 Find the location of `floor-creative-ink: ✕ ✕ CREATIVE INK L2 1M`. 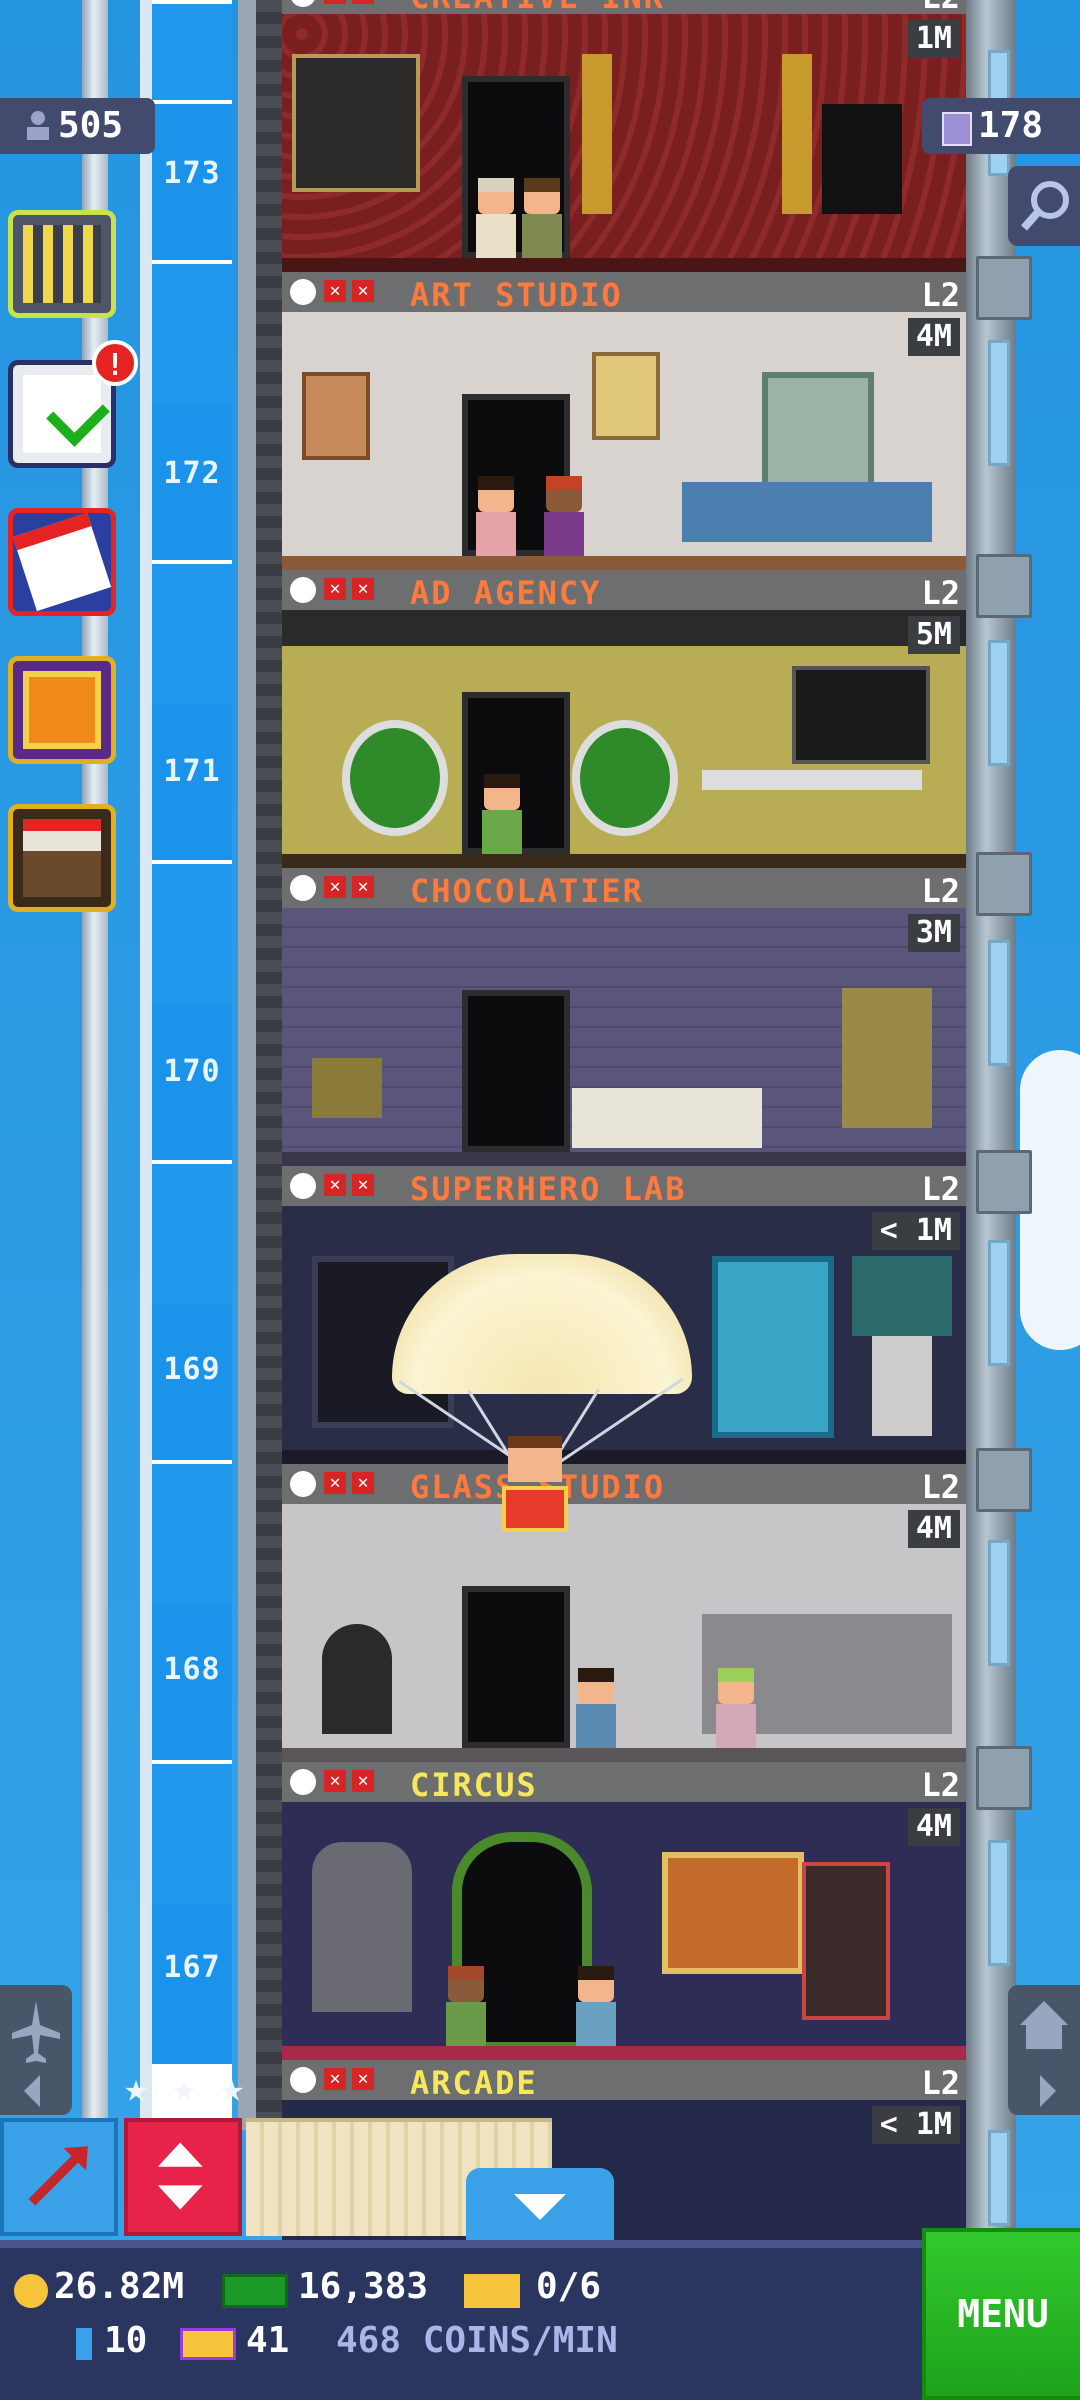

floor-creative-ink: ✕ ✕ CREATIVE INK L2 1M is located at coordinates (624, 136).